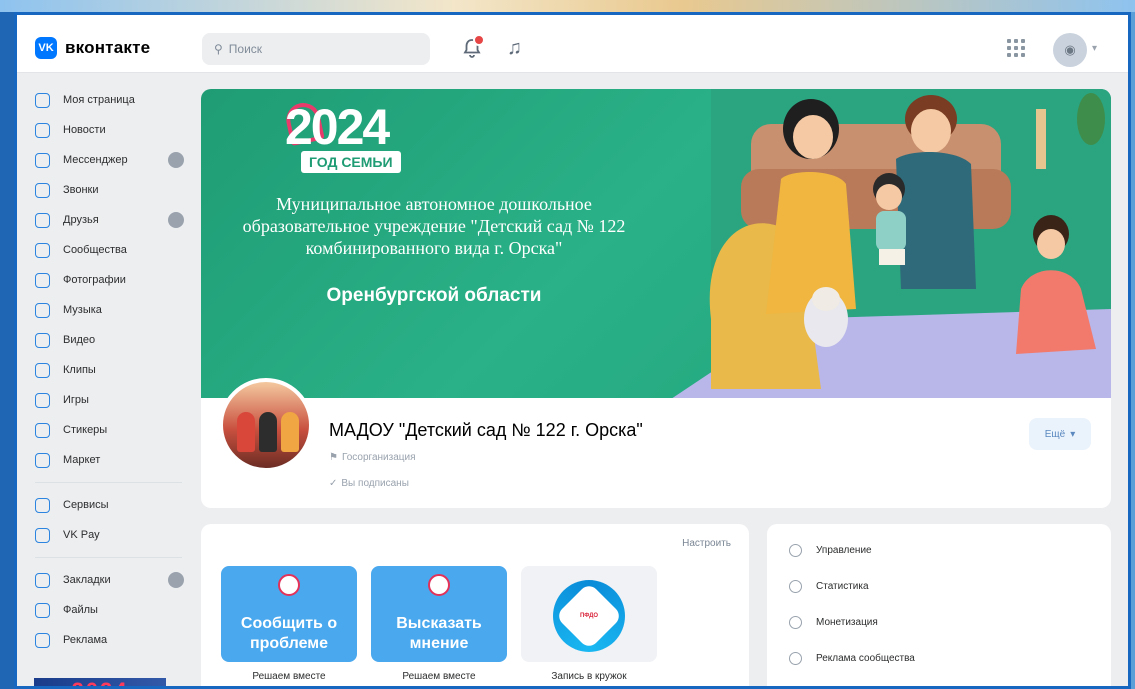 Image resolution: width=1135 pixels, height=689 pixels. What do you see at coordinates (42, 505) in the screenshot?
I see `services-icon` at bounding box center [42, 505].